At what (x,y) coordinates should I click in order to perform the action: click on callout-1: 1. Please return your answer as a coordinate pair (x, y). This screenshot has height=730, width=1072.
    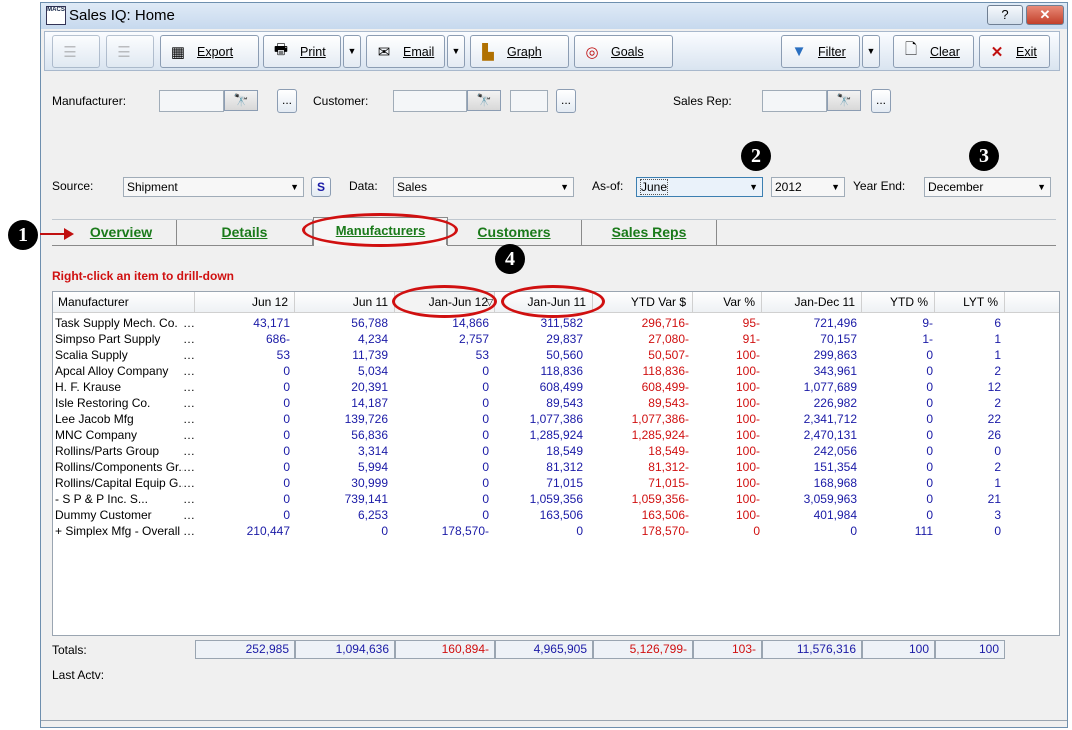
    Looking at the image, I should click on (23, 235).